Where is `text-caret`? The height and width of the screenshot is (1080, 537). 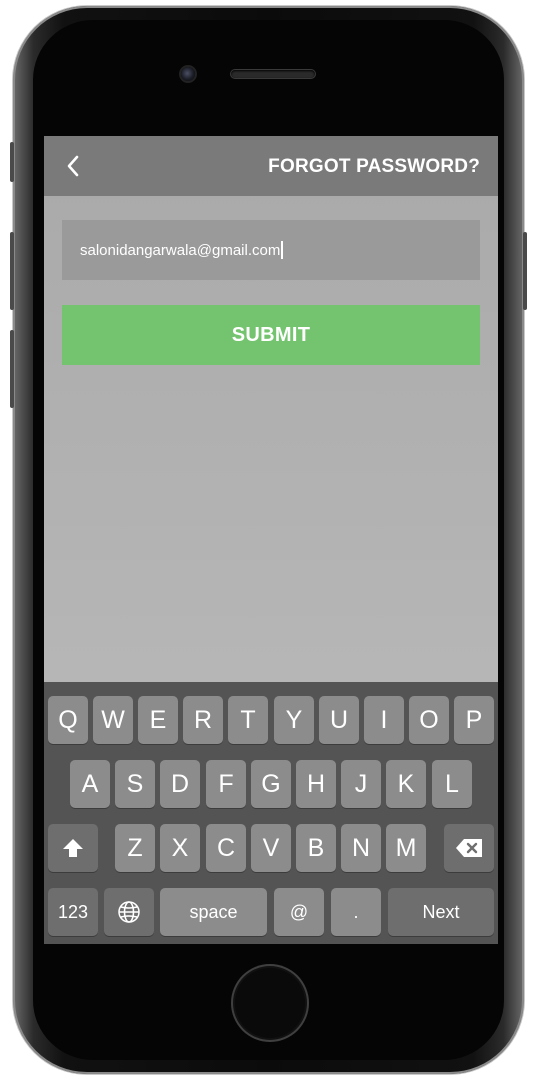 text-caret is located at coordinates (282, 250).